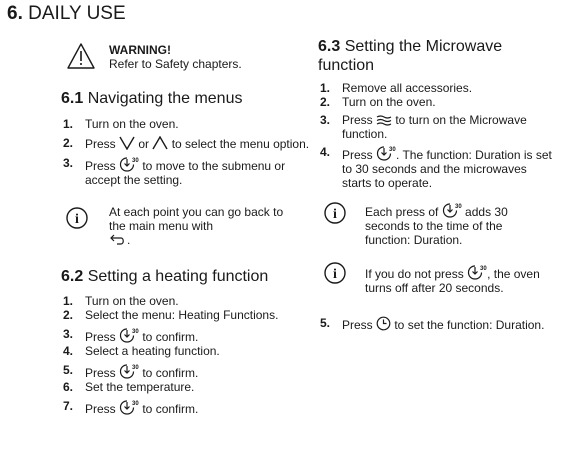 This screenshot has height=452, width=561. I want to click on section-6-1-title: 6.1 Navigating the menus, so click(152, 98).